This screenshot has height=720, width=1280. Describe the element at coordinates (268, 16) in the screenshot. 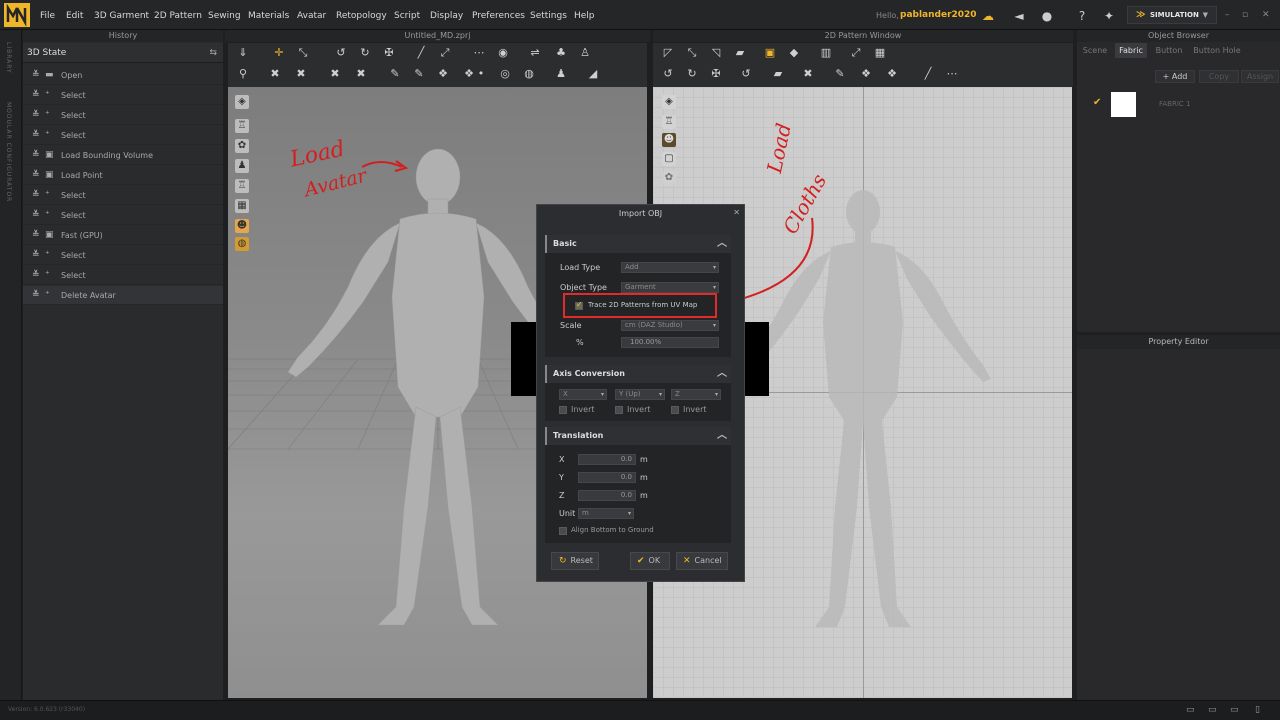

I see `menu-materials: Materials` at that location.